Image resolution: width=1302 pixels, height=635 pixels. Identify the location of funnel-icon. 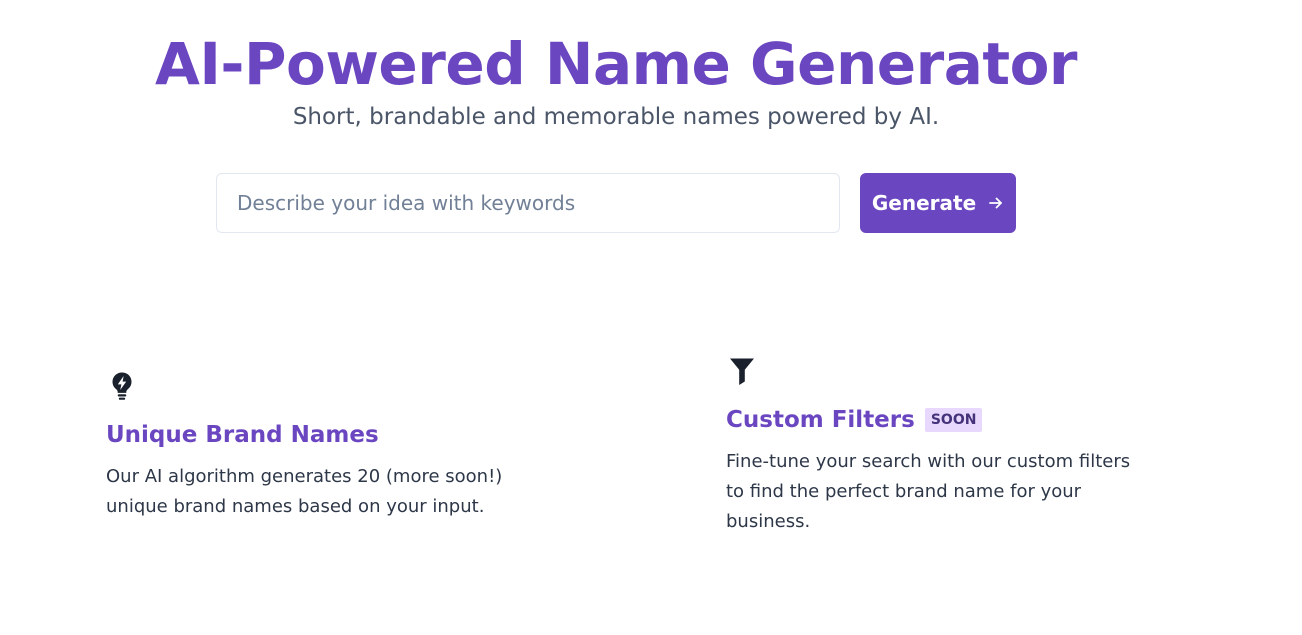
(742, 371).